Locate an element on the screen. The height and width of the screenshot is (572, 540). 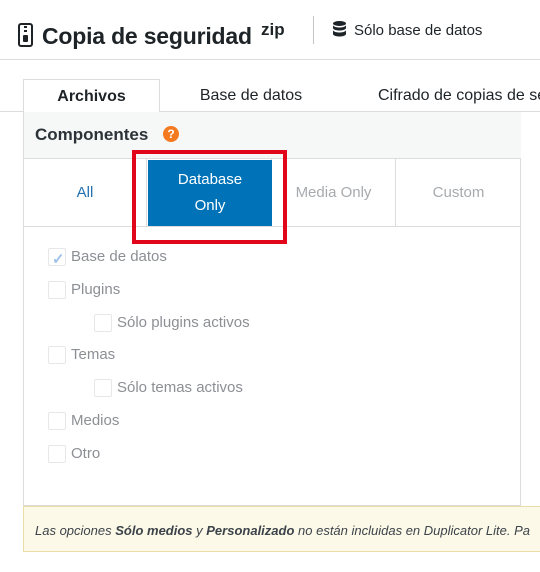
option-label: Otro is located at coordinates (86, 453).